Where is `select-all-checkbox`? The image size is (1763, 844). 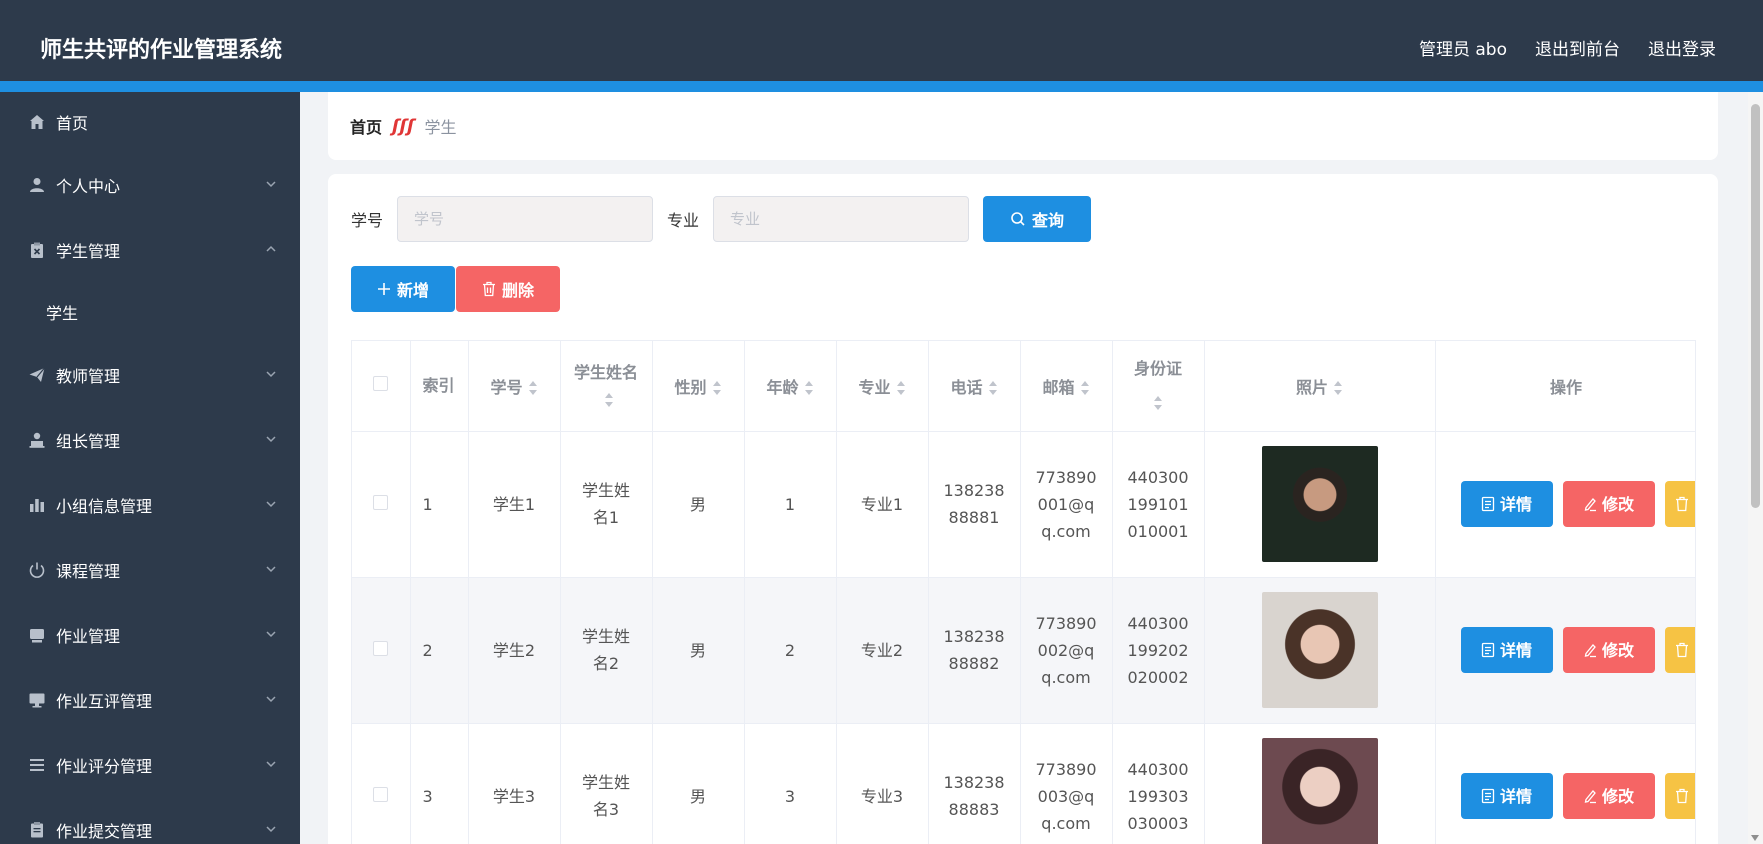
select-all-checkbox is located at coordinates (381, 384).